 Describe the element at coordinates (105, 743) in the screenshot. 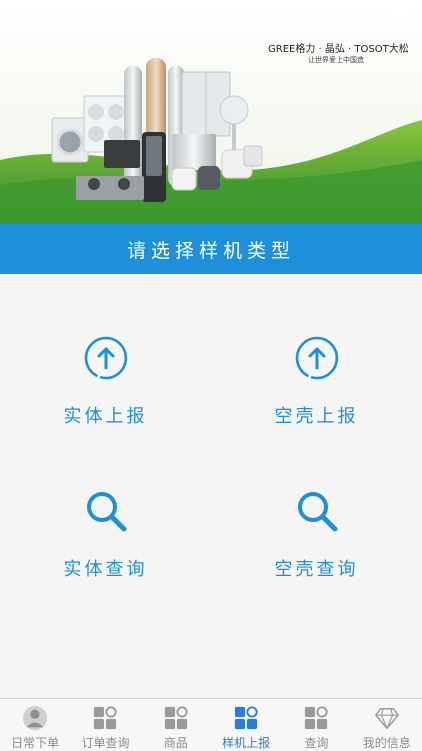

I see `tab-label: 订单查询` at that location.